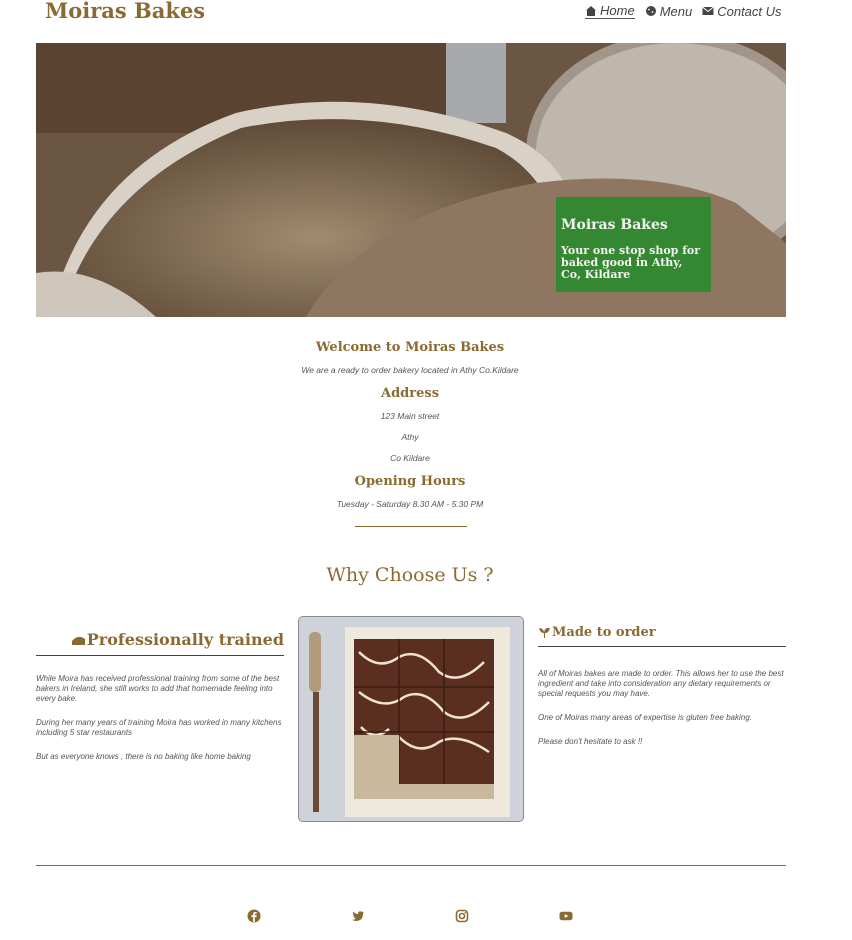 The height and width of the screenshot is (940, 852). I want to click on footer-divider, so click(411, 865).